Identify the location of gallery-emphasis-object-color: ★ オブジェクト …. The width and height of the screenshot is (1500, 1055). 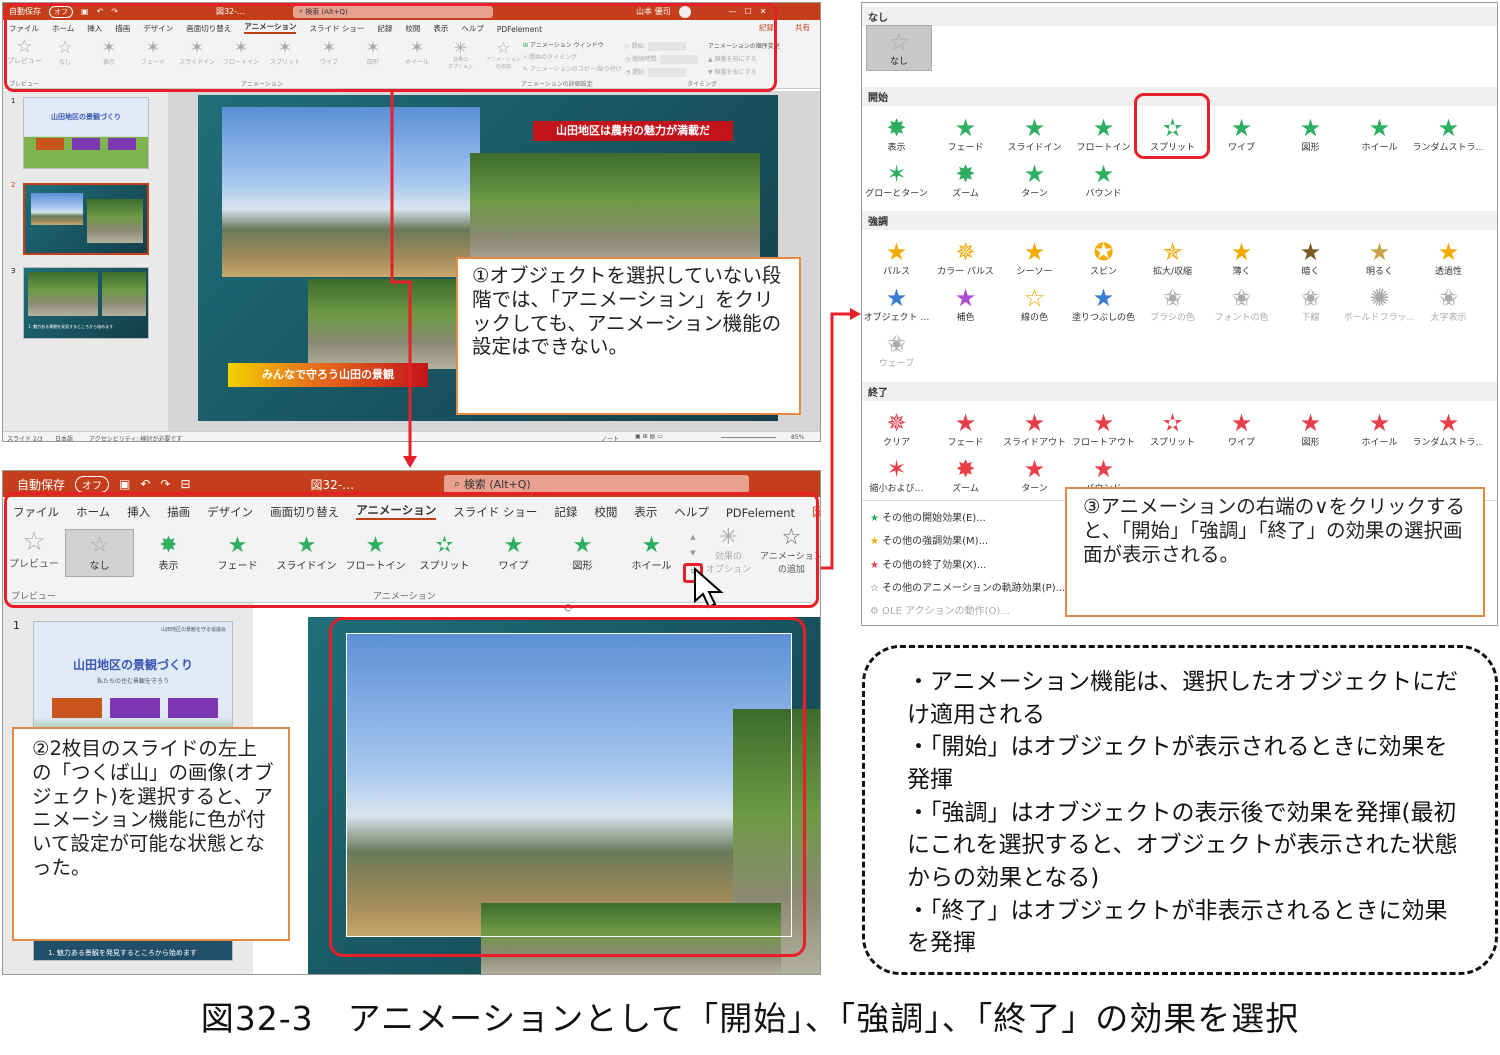
(896, 304).